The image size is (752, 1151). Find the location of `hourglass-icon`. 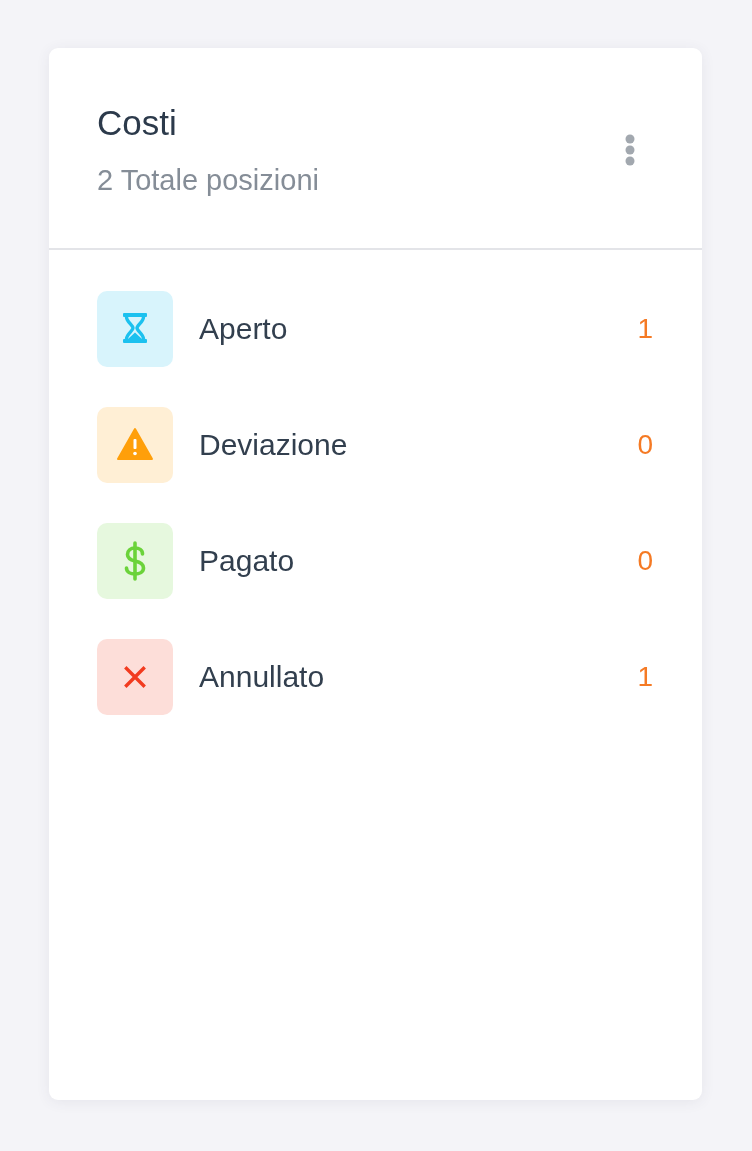

hourglass-icon is located at coordinates (135, 329).